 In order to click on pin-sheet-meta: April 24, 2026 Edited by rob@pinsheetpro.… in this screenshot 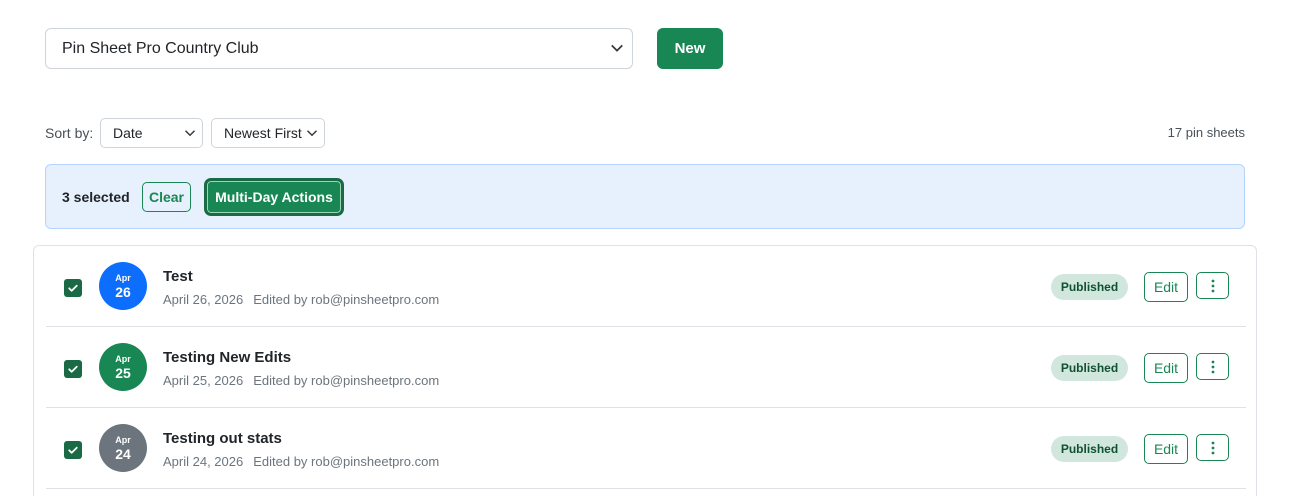, I will do `click(301, 461)`.